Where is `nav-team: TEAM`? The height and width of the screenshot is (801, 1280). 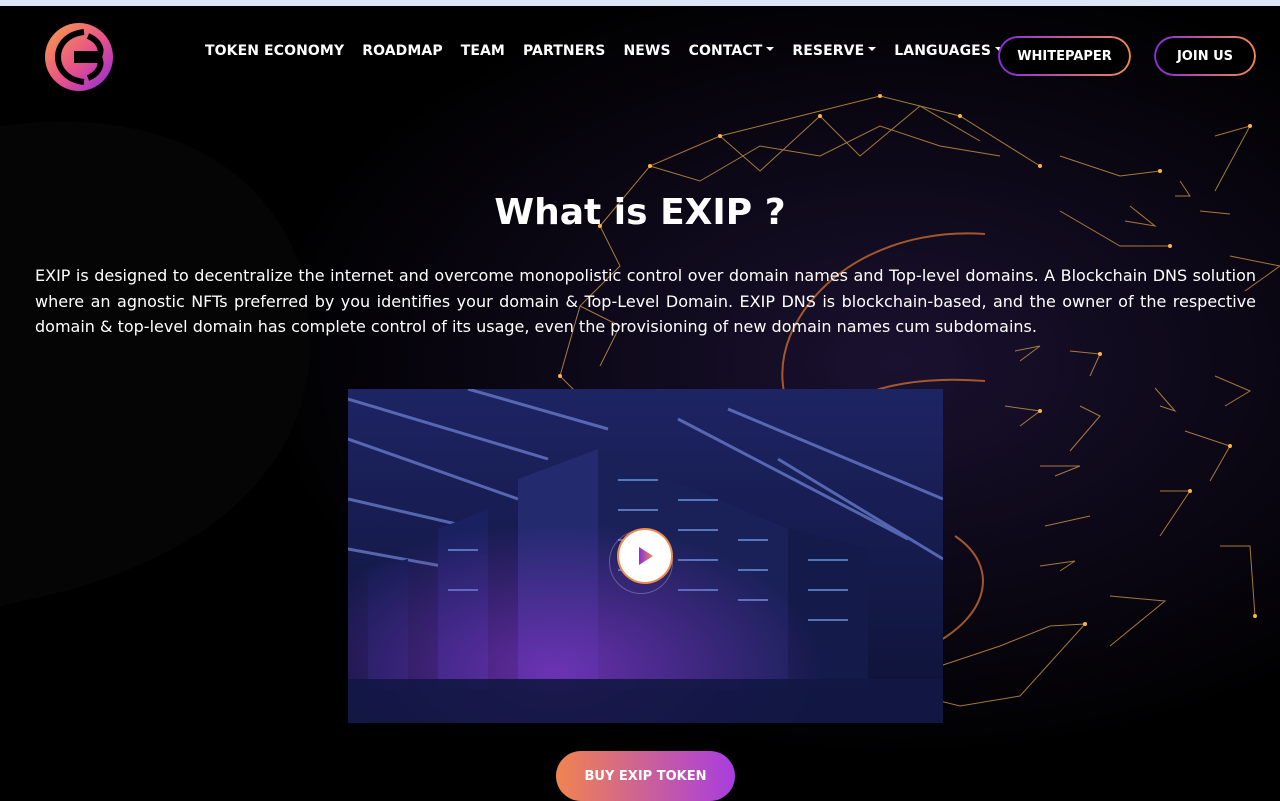 nav-team: TEAM is located at coordinates (483, 51).